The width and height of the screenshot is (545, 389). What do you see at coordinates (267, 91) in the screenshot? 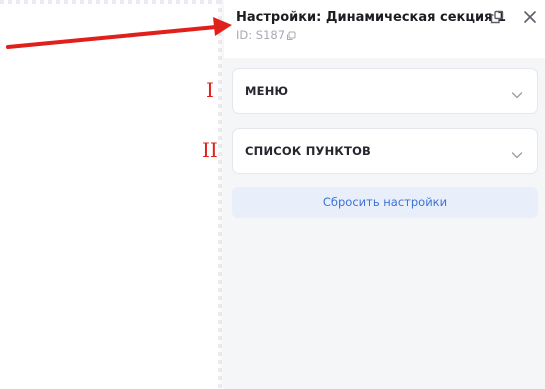
I see `accordion-menu-label: МЕНЮ` at bounding box center [267, 91].